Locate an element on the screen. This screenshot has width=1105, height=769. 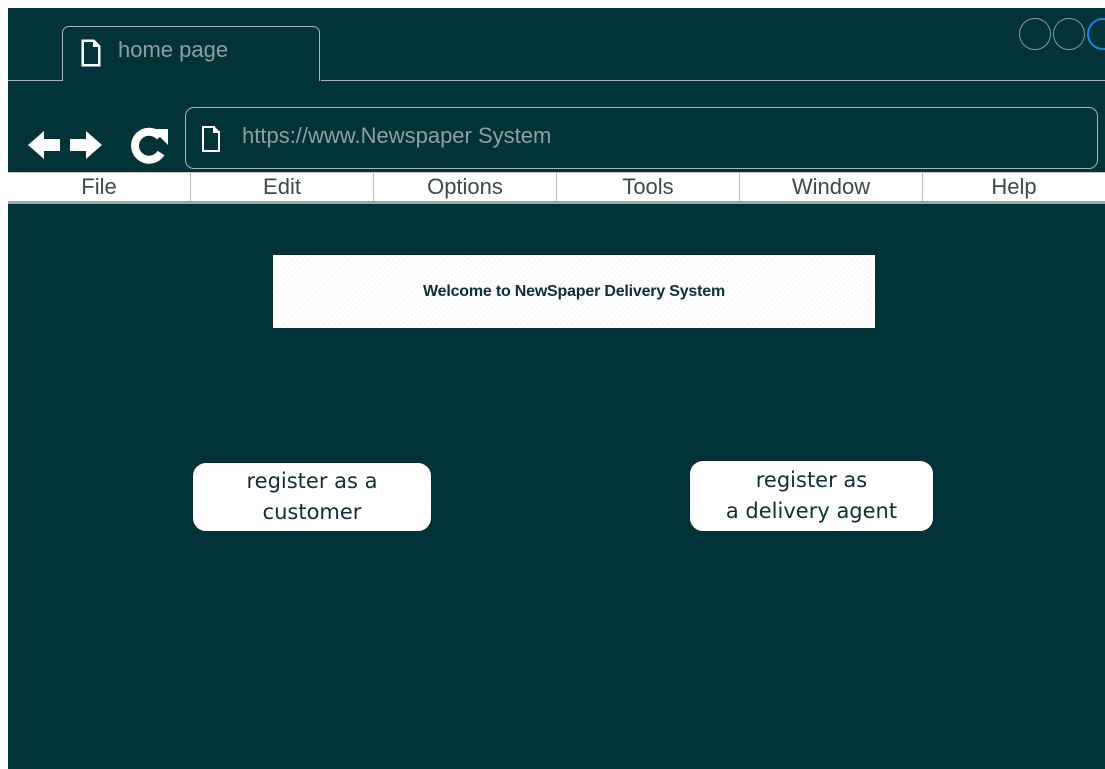
minimize-circle-icon is located at coordinates (1035, 34).